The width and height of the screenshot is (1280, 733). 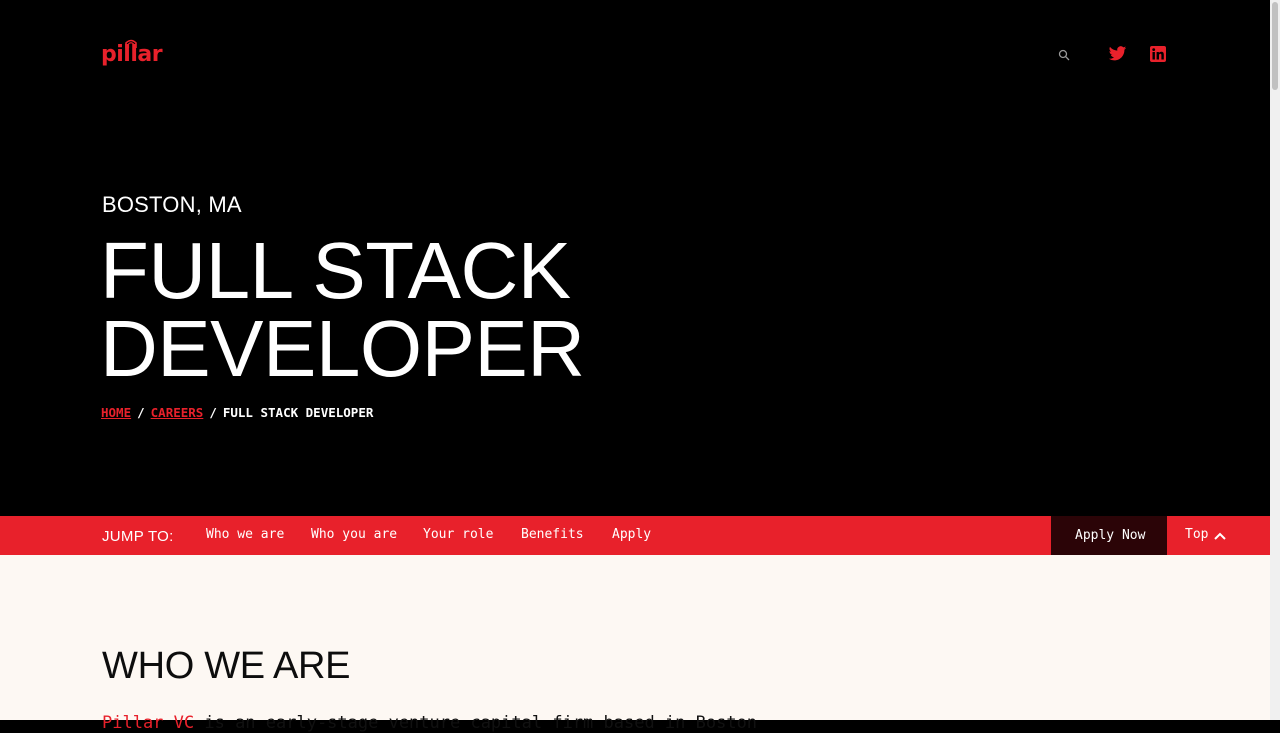 I want to click on breadcrumb: HOME / CAREERS / FULL STACK DEVELOPER, so click(x=237, y=412).